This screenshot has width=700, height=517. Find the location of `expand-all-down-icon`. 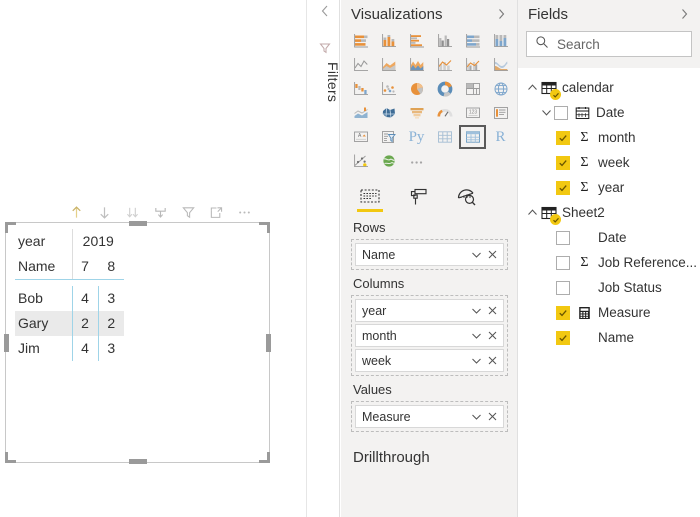

expand-all-down-icon is located at coordinates (132, 212).